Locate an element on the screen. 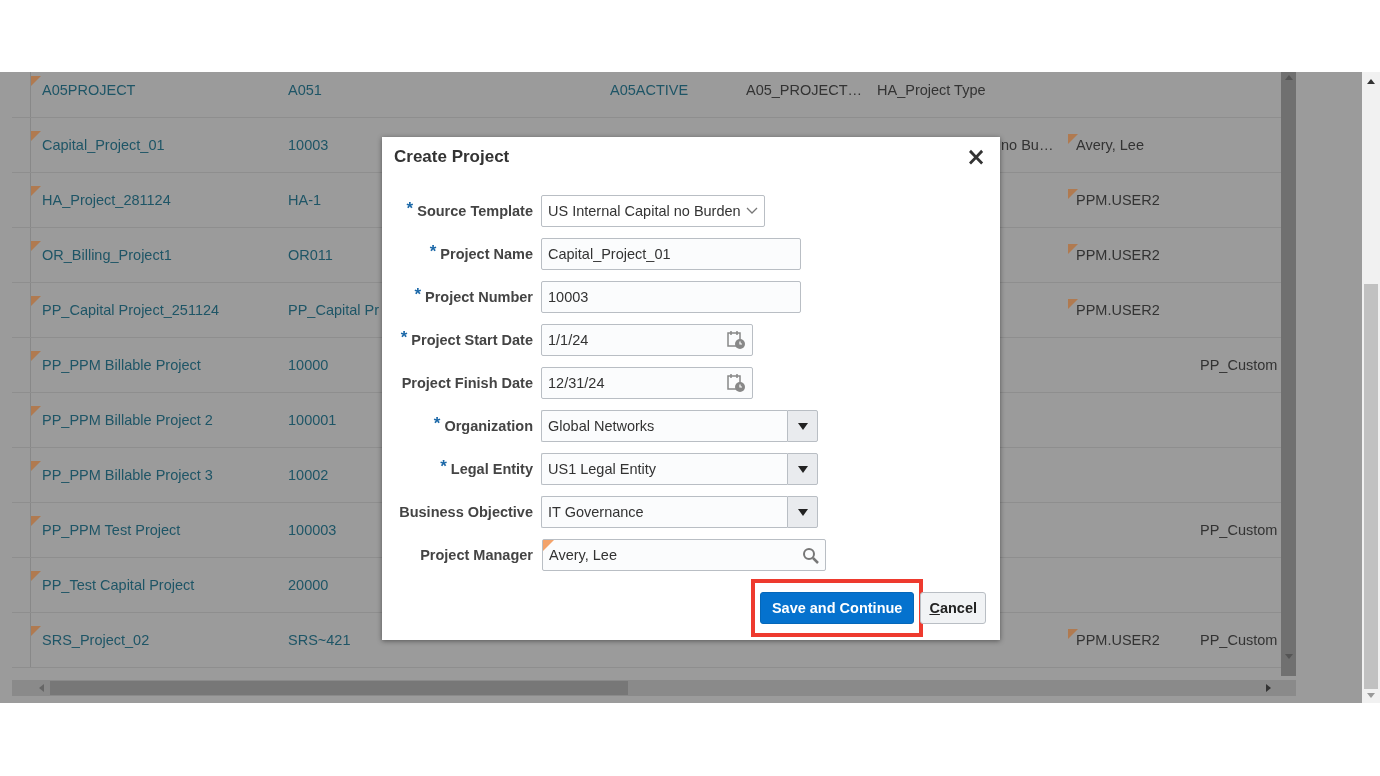  field-label: Legal Entity is located at coordinates (491, 469).